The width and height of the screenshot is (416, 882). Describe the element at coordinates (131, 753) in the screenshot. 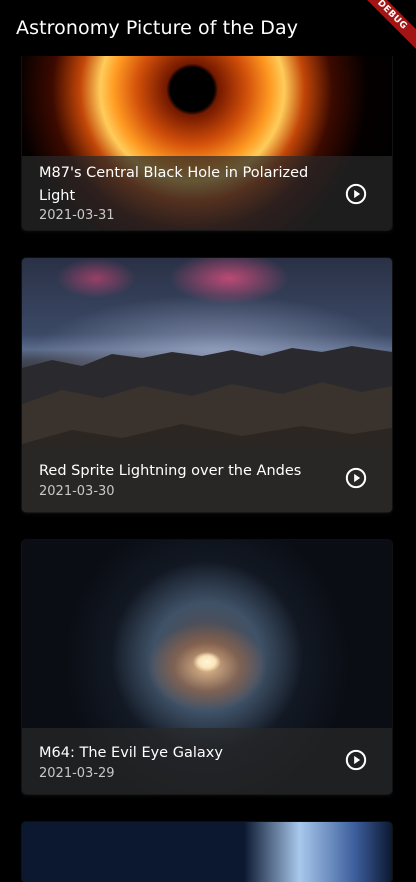

I see `card-title: M64: The Evil Eye Galaxy` at that location.